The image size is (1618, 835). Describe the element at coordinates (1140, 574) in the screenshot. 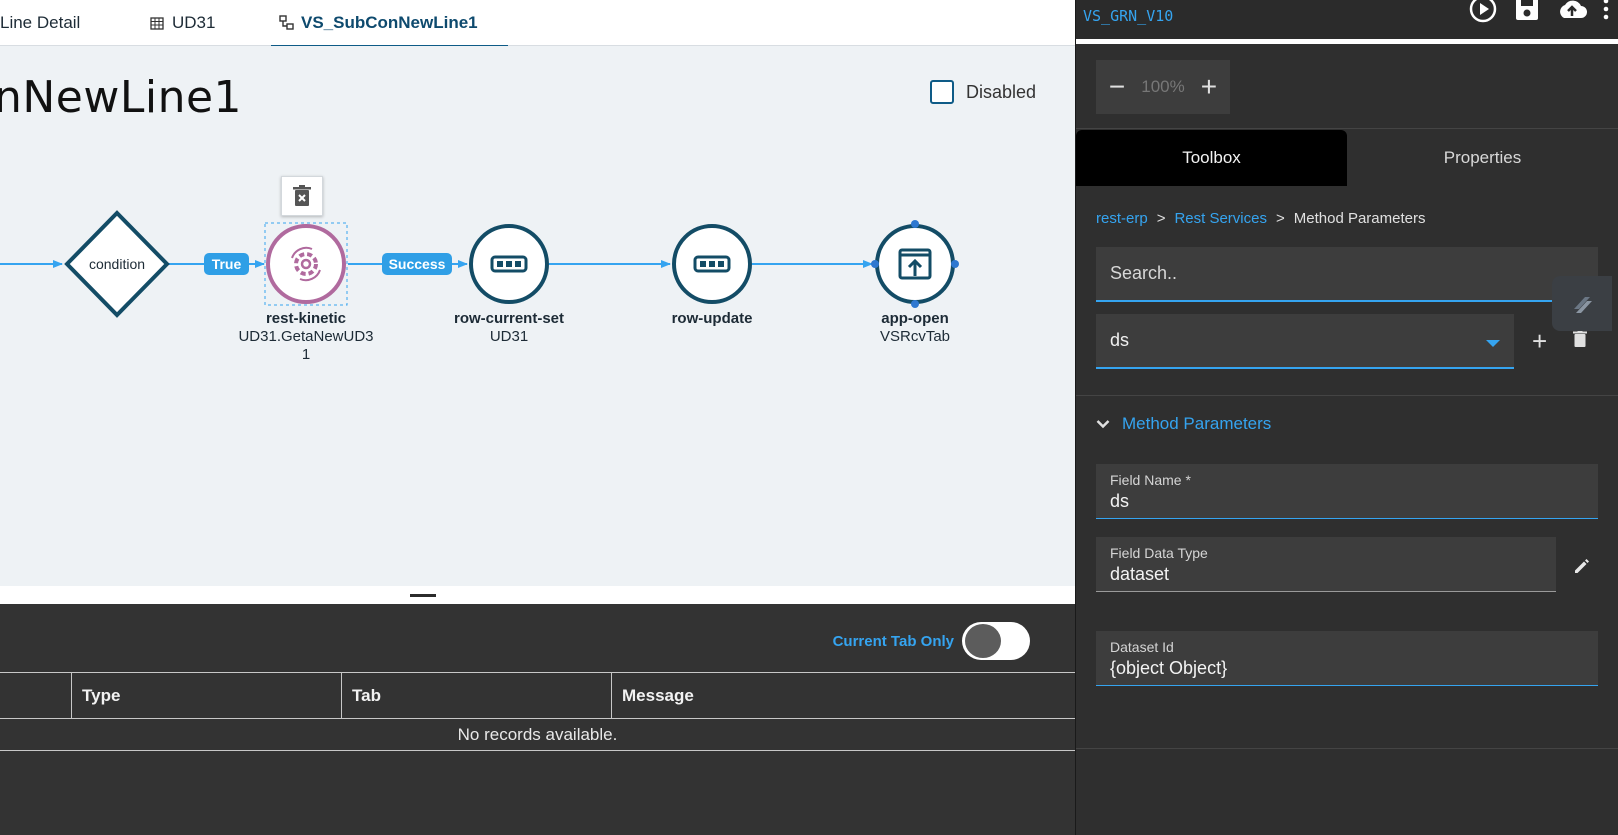

I see `field-value: dataset` at that location.